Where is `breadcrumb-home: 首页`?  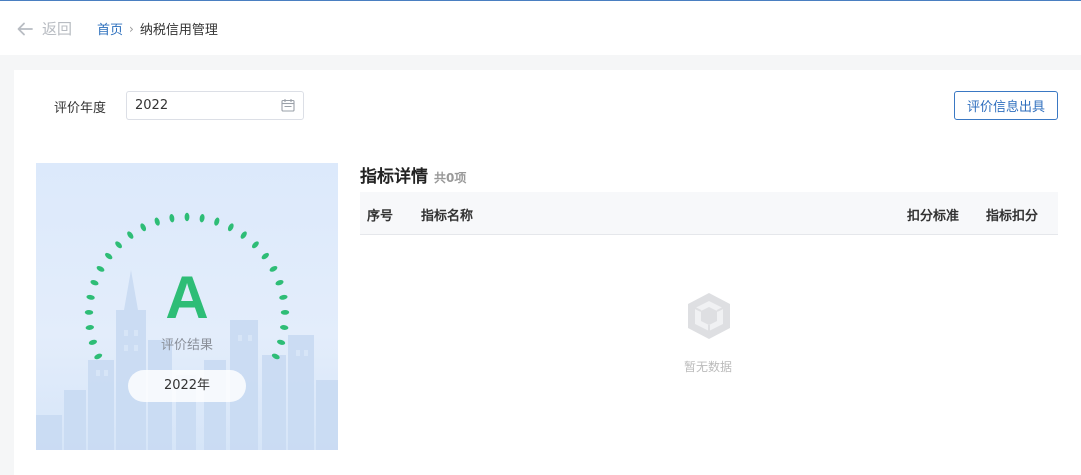
breadcrumb-home: 首页 is located at coordinates (110, 28).